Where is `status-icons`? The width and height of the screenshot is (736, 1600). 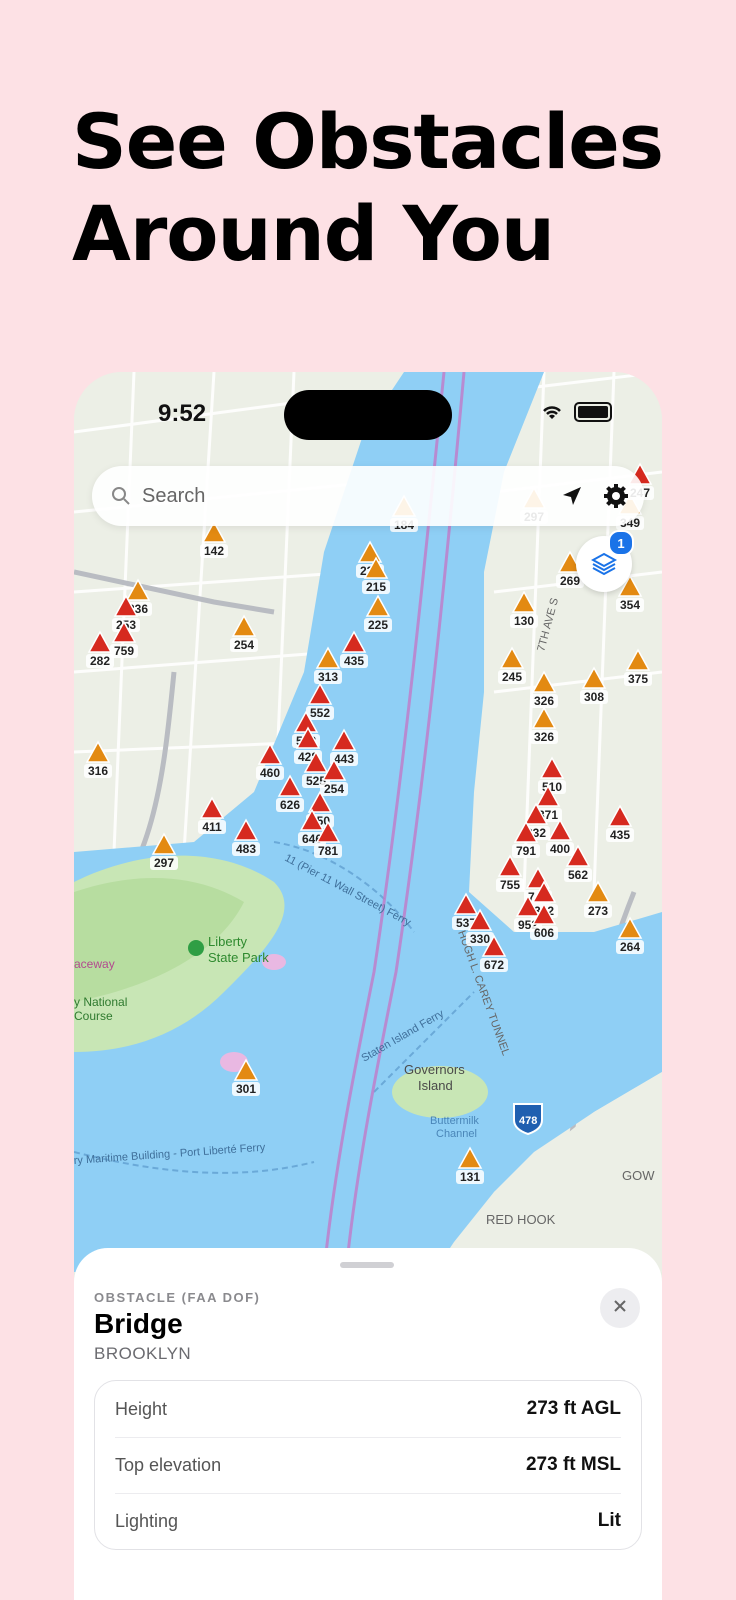 status-icons is located at coordinates (576, 412).